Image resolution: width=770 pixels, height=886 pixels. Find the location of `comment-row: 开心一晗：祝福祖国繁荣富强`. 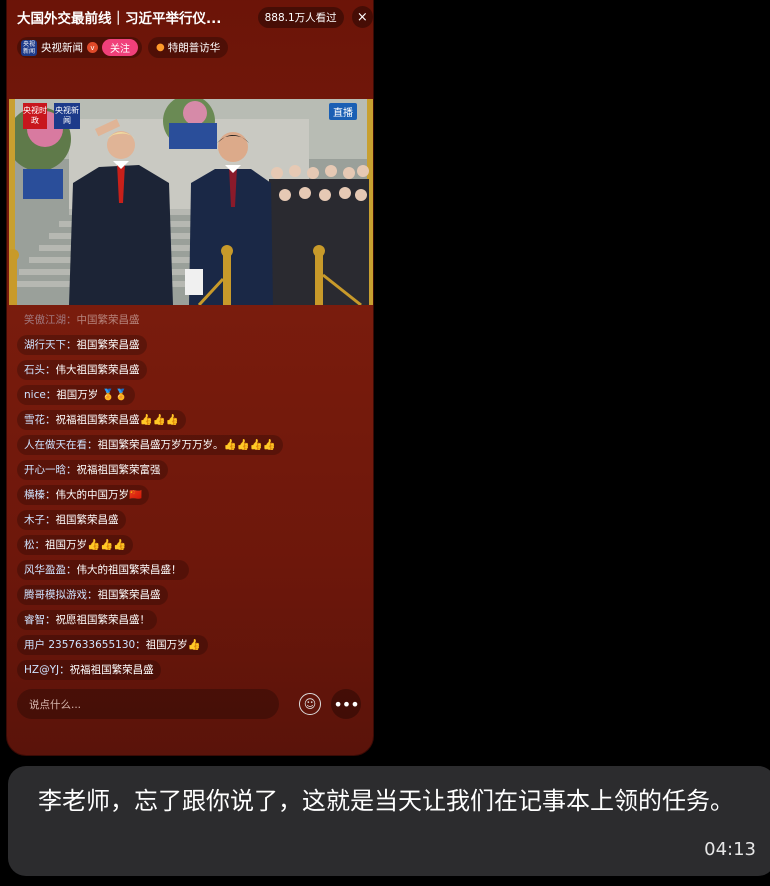

comment-row: 开心一晗：祝福祖国繁荣富强 is located at coordinates (187, 470).